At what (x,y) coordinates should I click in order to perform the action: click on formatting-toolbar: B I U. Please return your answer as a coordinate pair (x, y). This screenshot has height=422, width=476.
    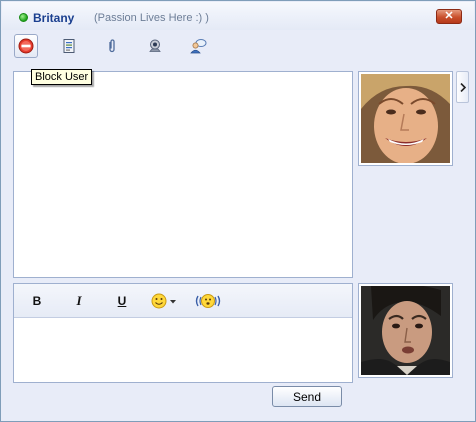
    Looking at the image, I should click on (183, 301).